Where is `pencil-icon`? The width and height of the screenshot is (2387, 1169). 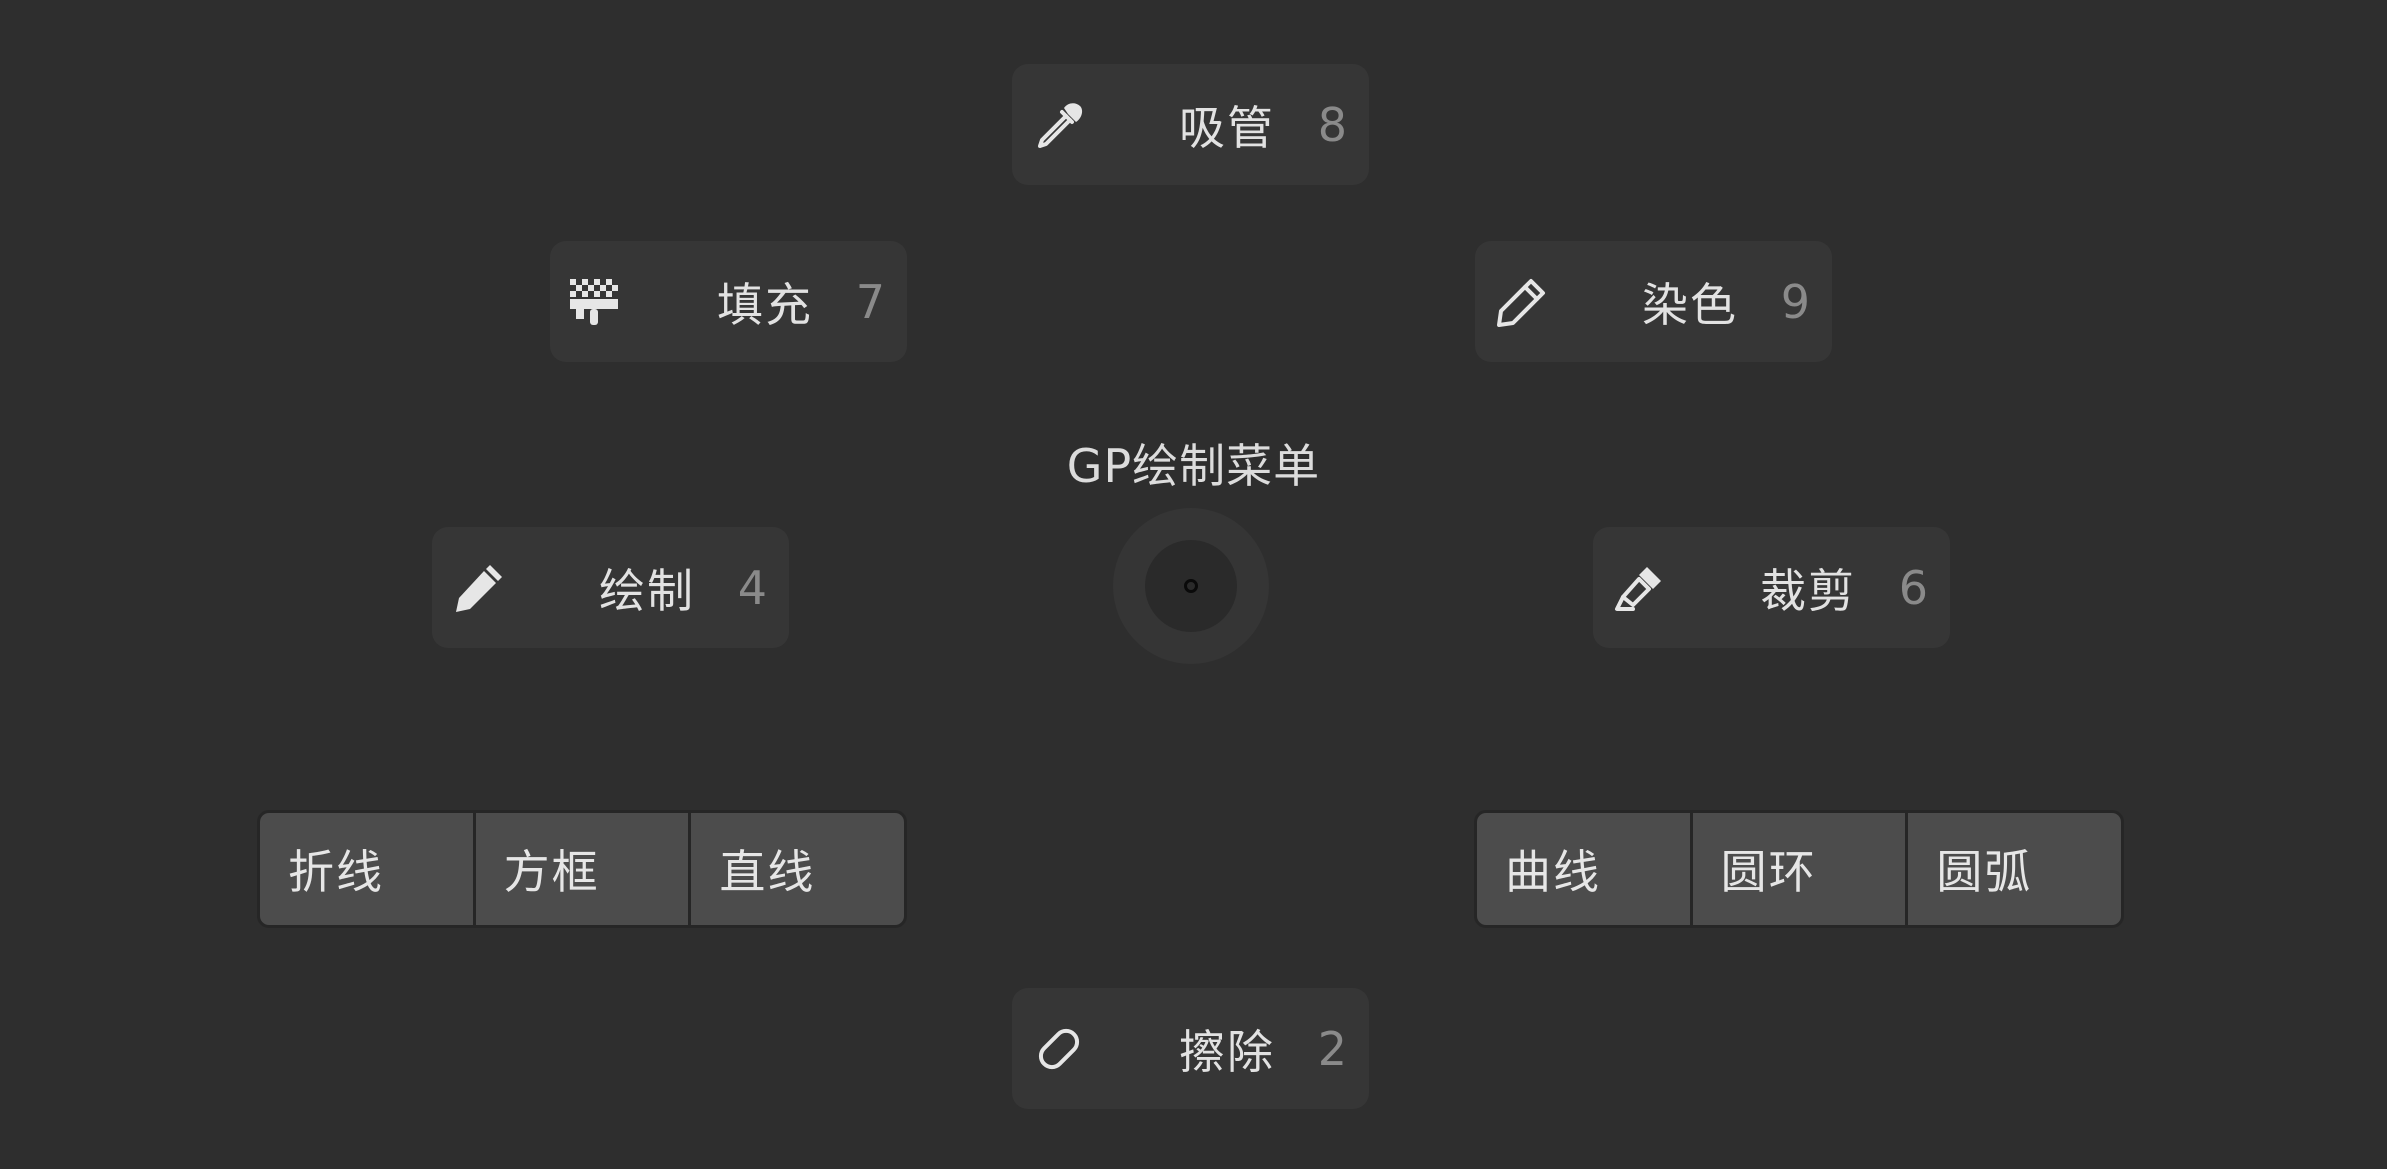 pencil-icon is located at coordinates (479, 588).